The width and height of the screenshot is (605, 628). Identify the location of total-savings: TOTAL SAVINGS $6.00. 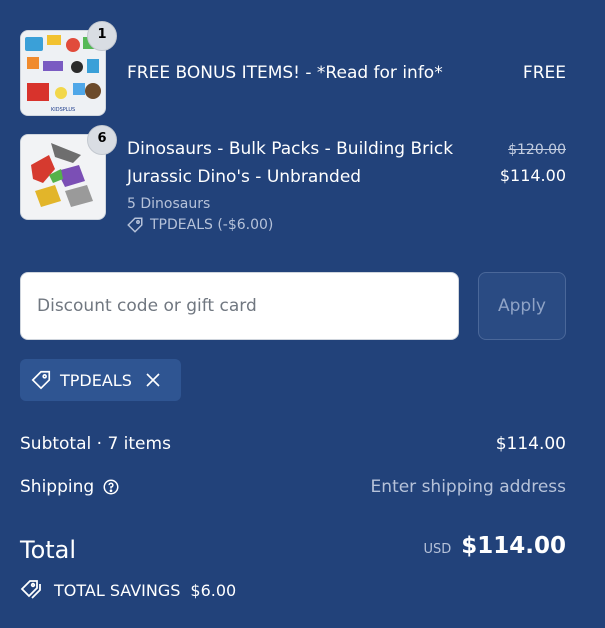
(128, 590).